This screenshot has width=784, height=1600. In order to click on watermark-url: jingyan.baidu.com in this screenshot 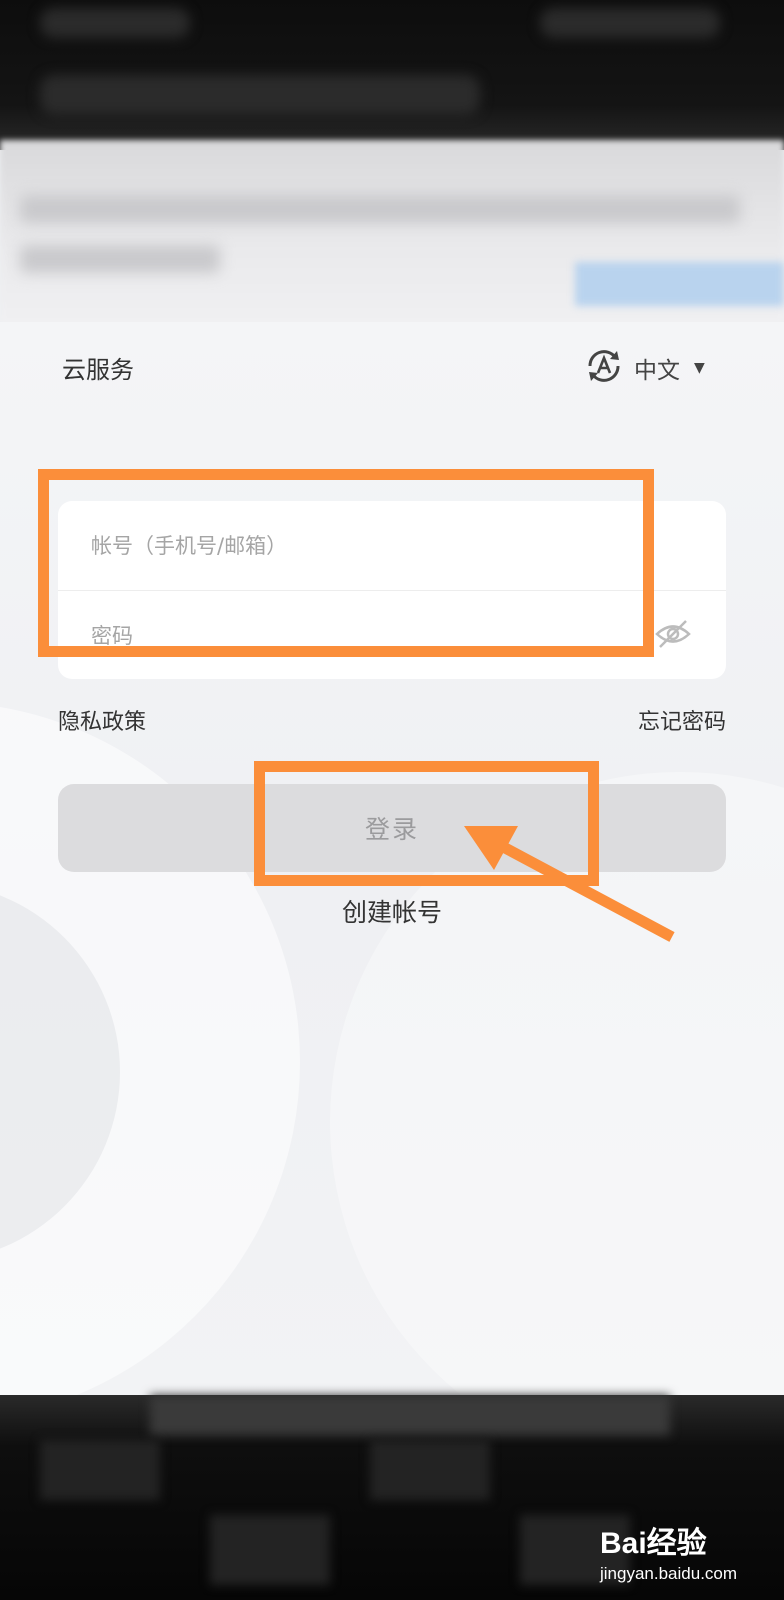, I will do `click(669, 1573)`.